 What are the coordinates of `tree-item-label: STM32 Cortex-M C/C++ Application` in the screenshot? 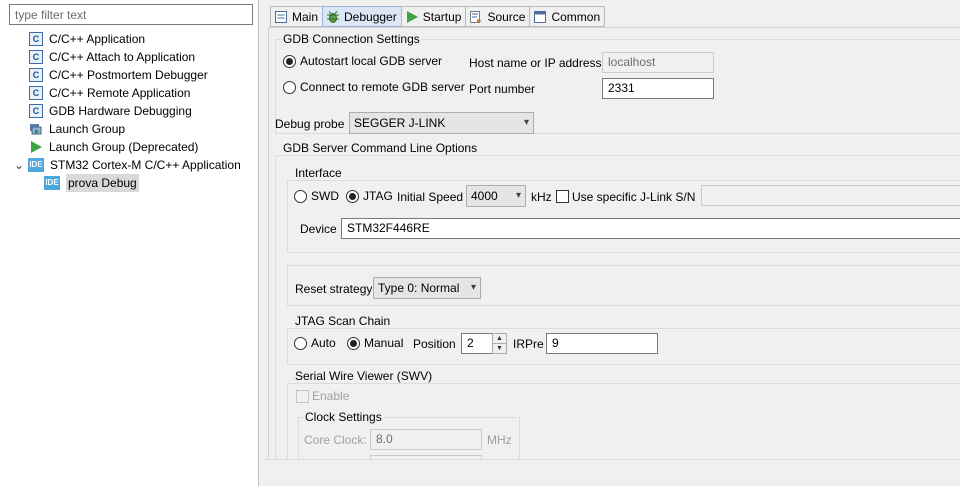 It's located at (145, 165).